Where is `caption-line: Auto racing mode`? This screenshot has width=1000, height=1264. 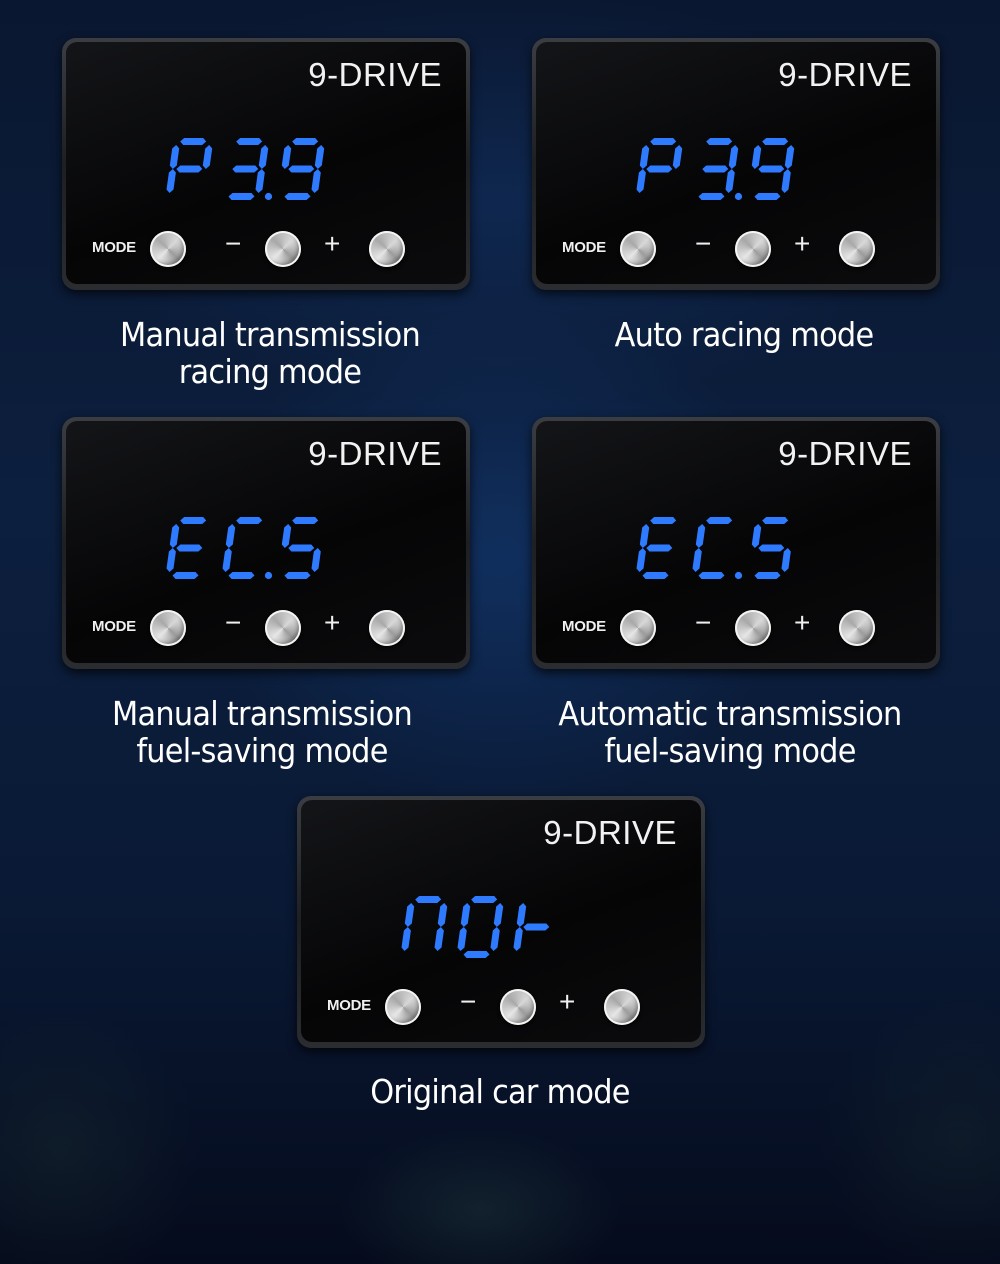 caption-line: Auto racing mode is located at coordinates (744, 334).